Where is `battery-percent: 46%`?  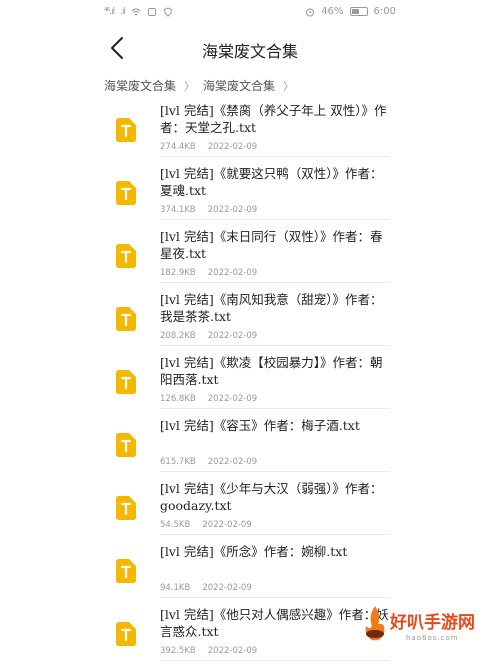
battery-percent: 46% is located at coordinates (332, 11).